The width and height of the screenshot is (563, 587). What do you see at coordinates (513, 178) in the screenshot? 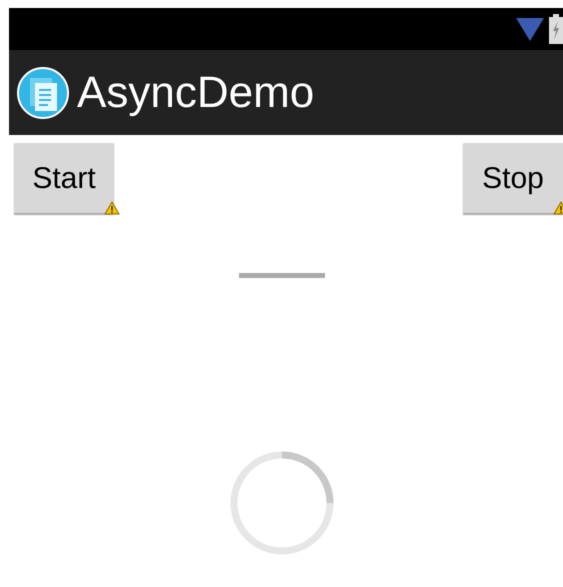
I see `action-button: Stop` at bounding box center [513, 178].